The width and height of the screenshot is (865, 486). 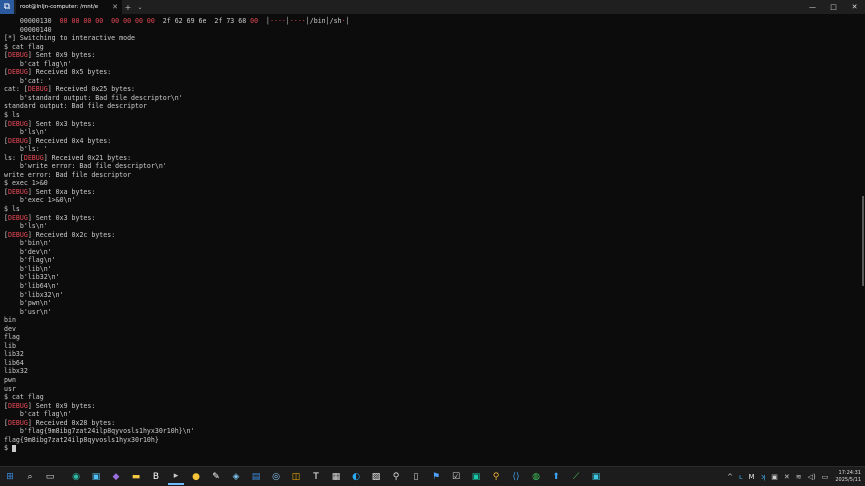 What do you see at coordinates (10, 477) in the screenshot?
I see `windows-start-icon: ⊞` at bounding box center [10, 477].